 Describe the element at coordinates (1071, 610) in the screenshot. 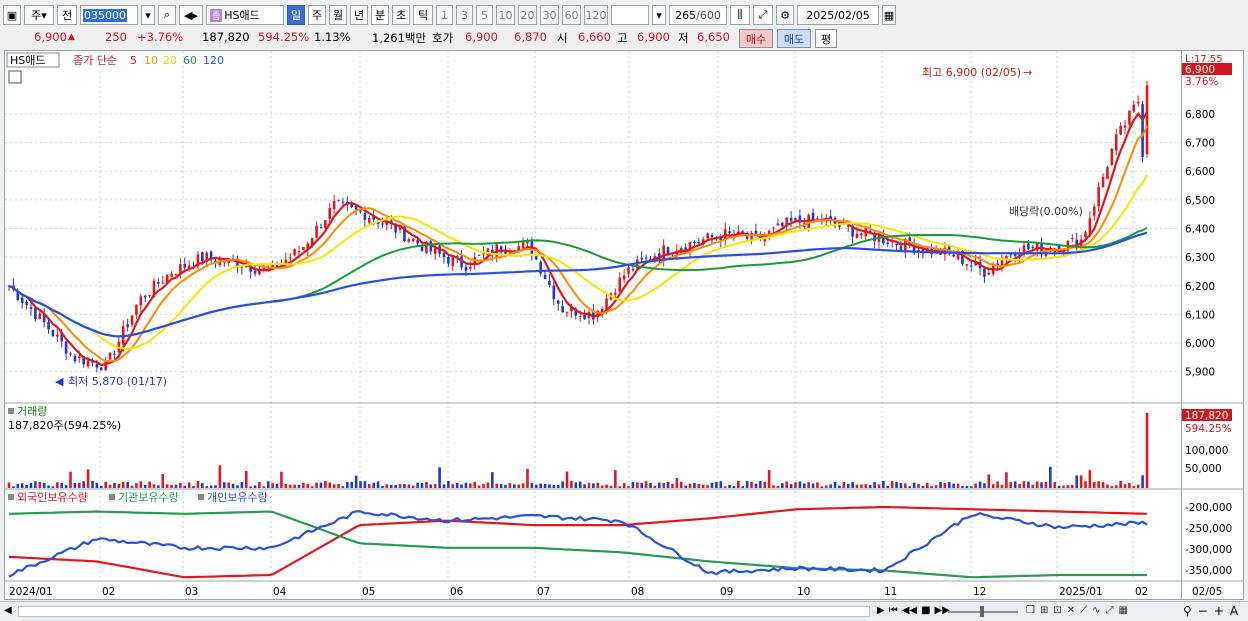

I see `cross-icon: ✕` at that location.